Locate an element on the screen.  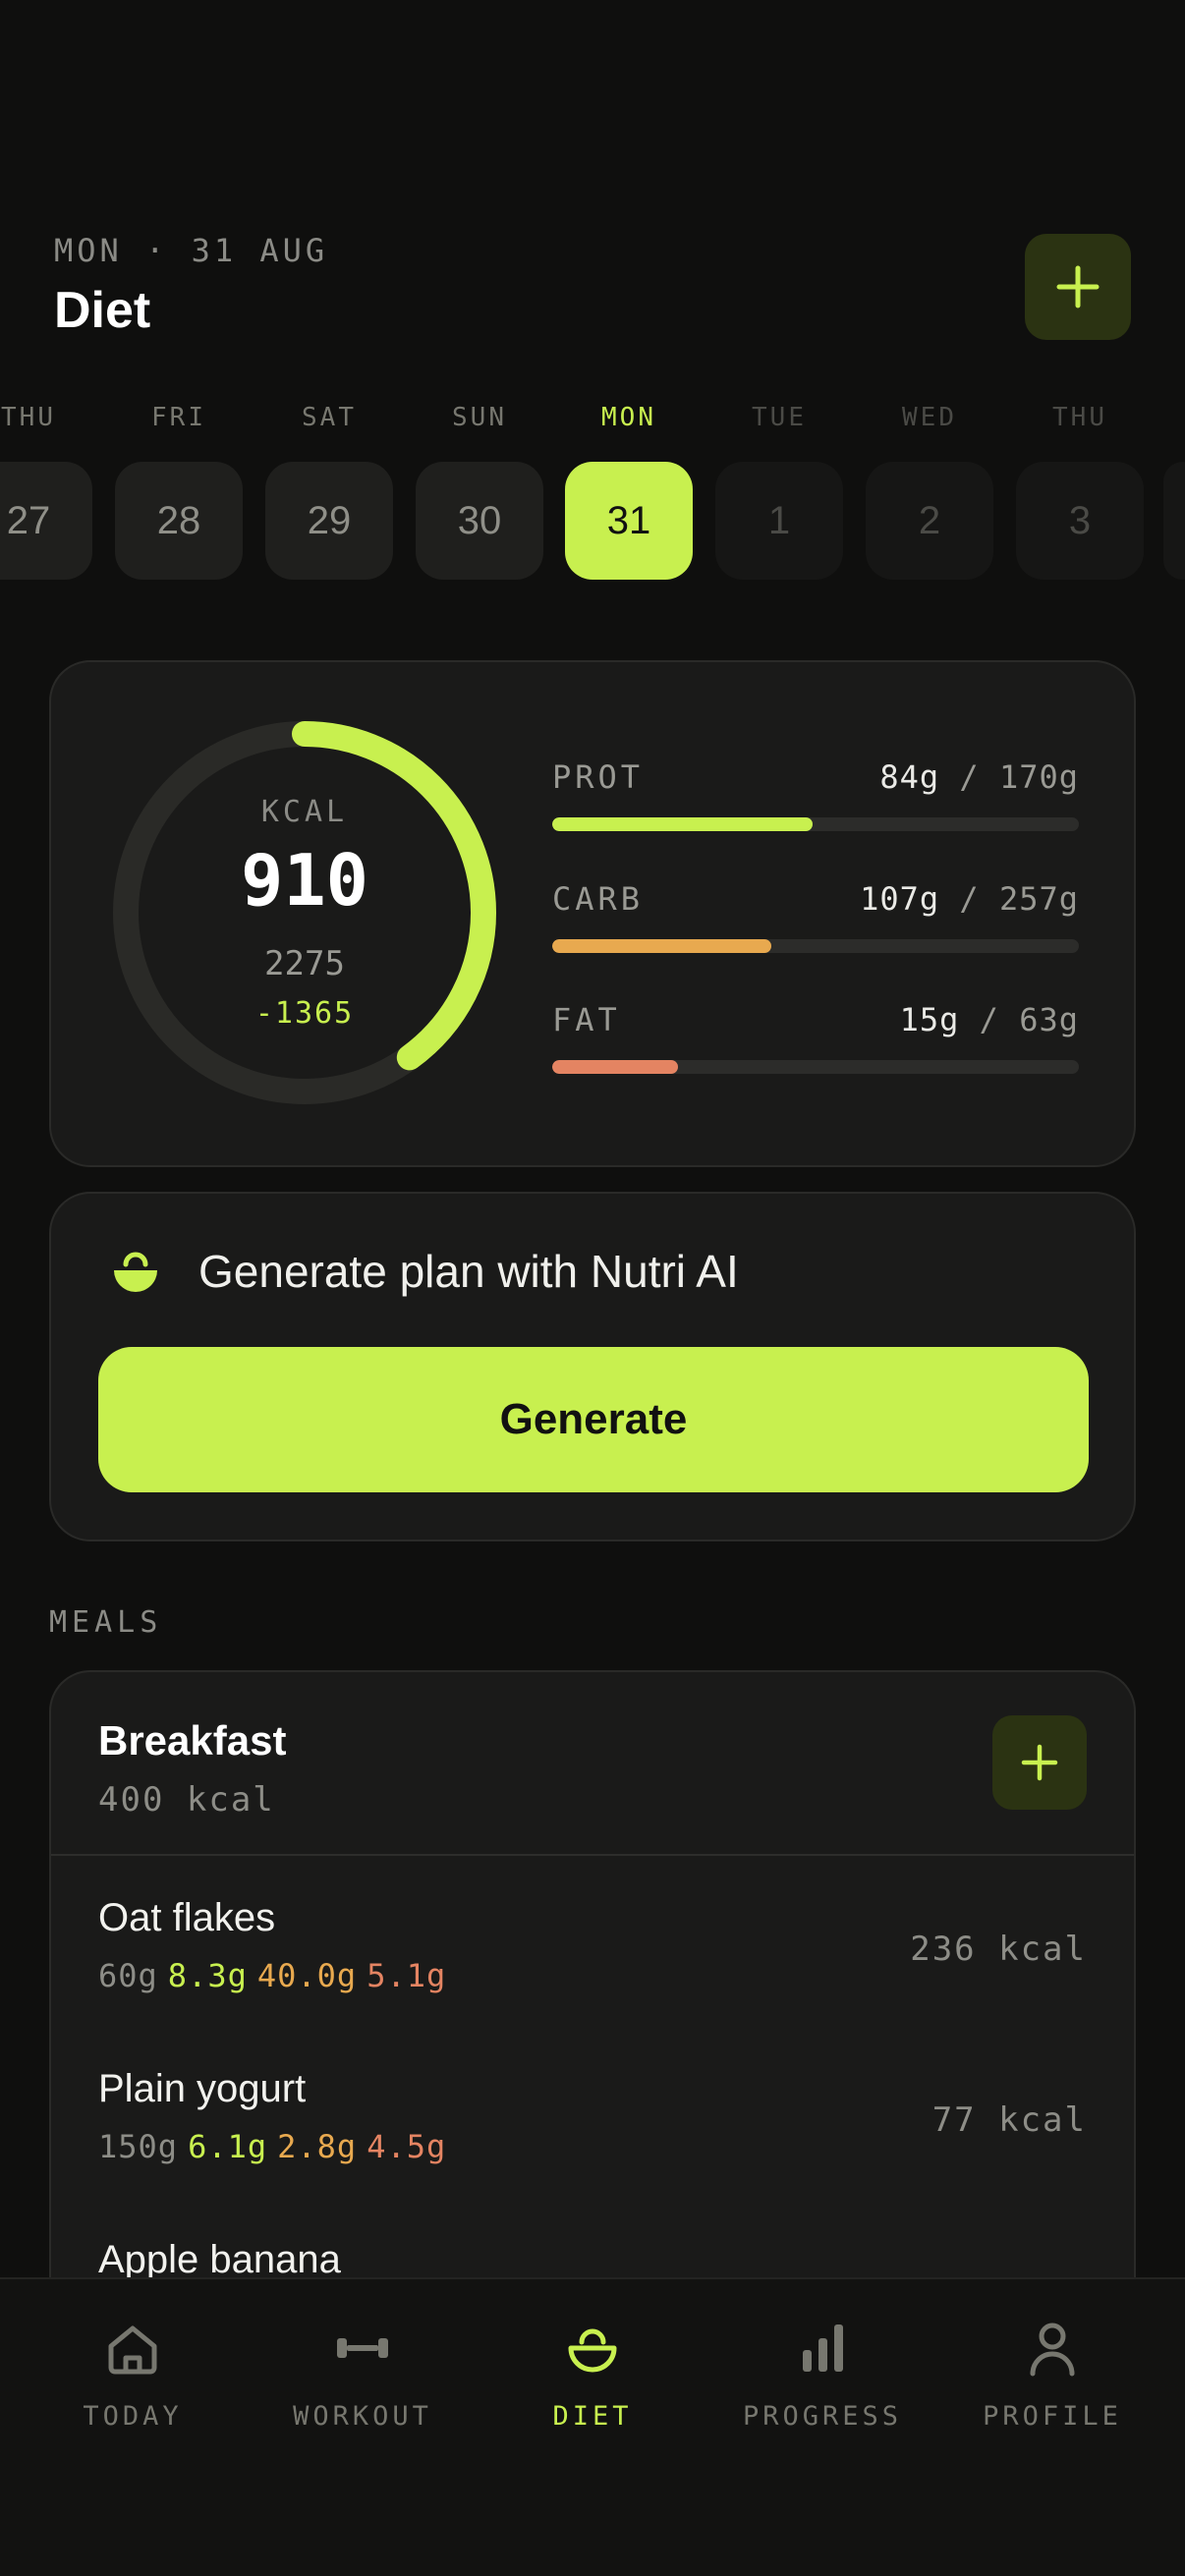
day-item-partial is located at coordinates (1174, 491).